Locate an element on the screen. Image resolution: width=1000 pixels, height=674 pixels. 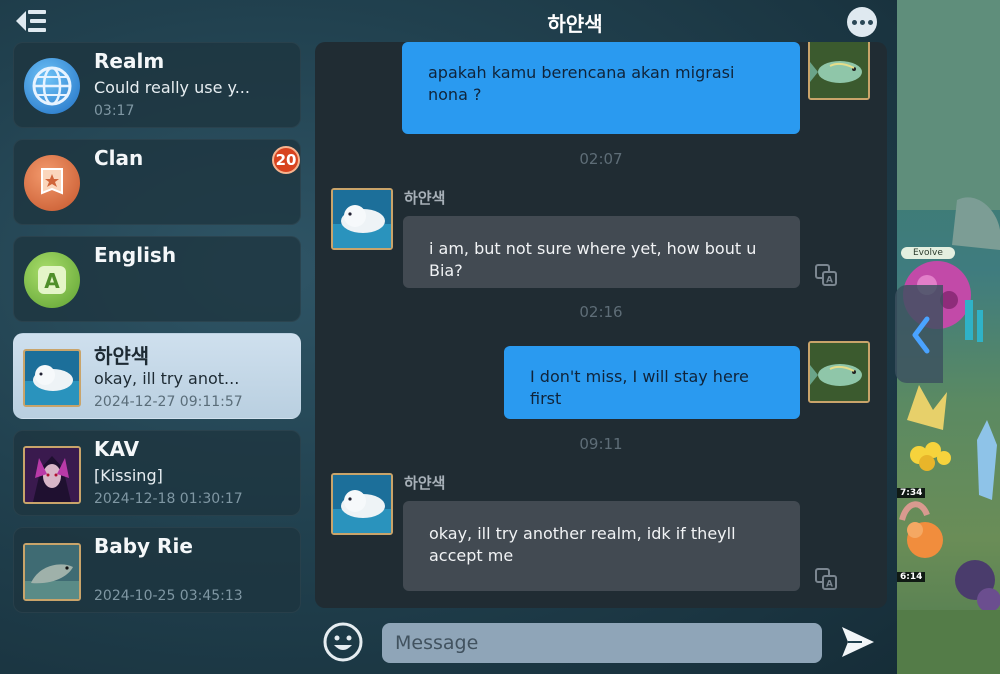
shield-banner-icon is located at coordinates (52, 183).